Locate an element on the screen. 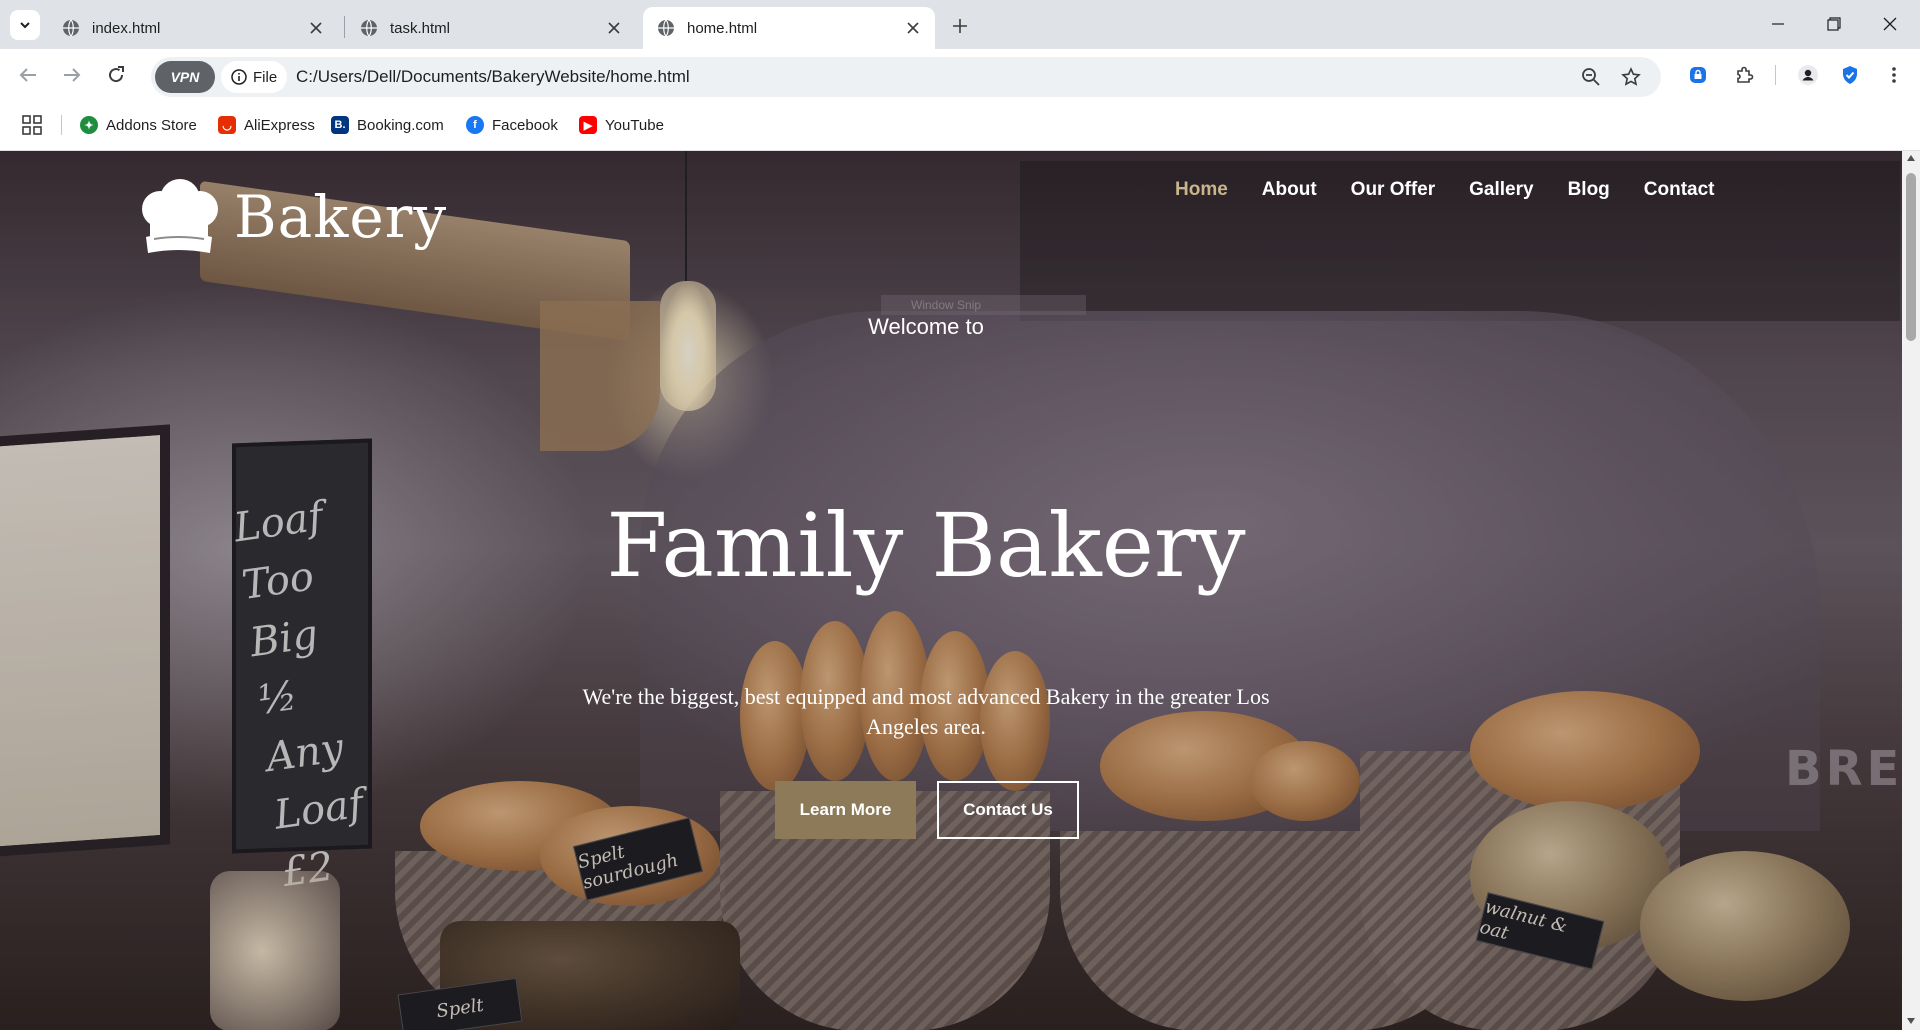  zoom-out-icon is located at coordinates (1591, 77).